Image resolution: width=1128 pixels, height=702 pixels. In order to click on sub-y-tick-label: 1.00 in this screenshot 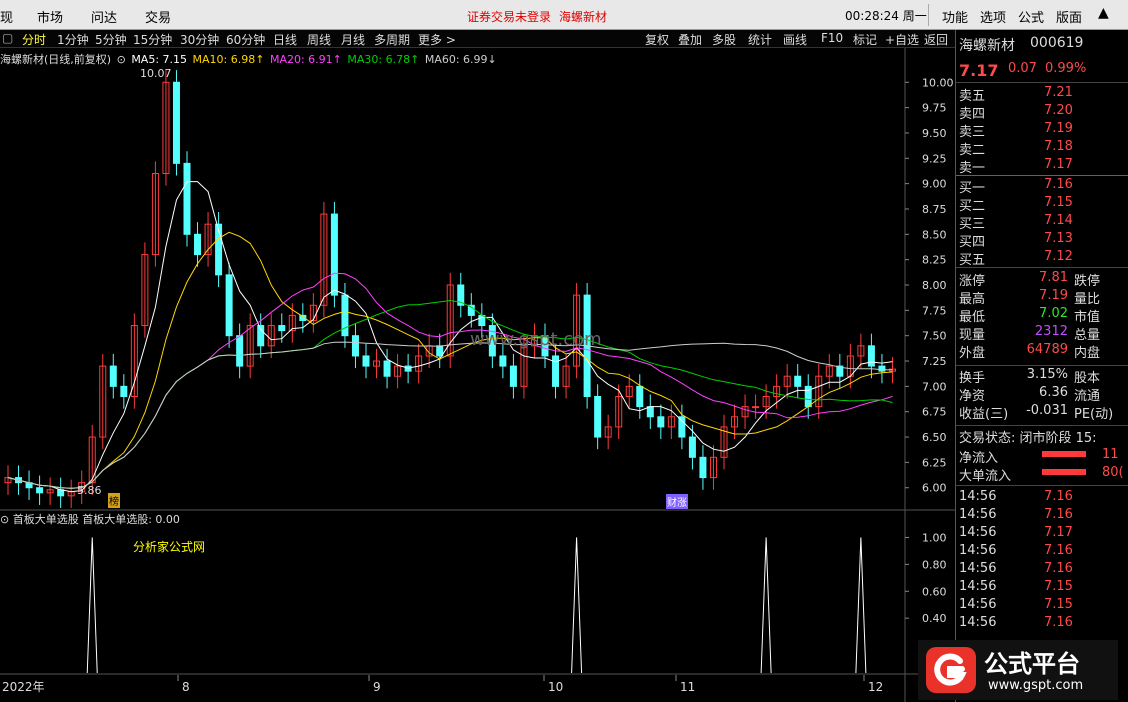, I will do `click(934, 537)`.